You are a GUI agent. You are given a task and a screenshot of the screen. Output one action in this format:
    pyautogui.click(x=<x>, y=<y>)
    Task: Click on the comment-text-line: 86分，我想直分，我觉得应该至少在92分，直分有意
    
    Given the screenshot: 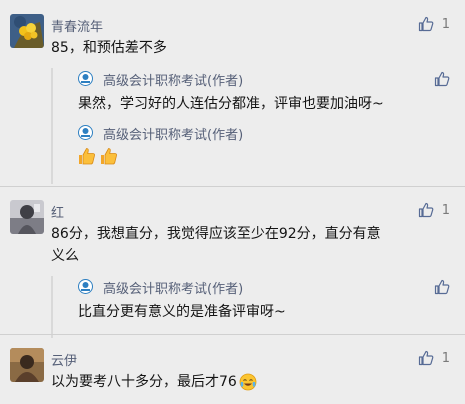 What is the action you would take?
    pyautogui.click(x=216, y=234)
    